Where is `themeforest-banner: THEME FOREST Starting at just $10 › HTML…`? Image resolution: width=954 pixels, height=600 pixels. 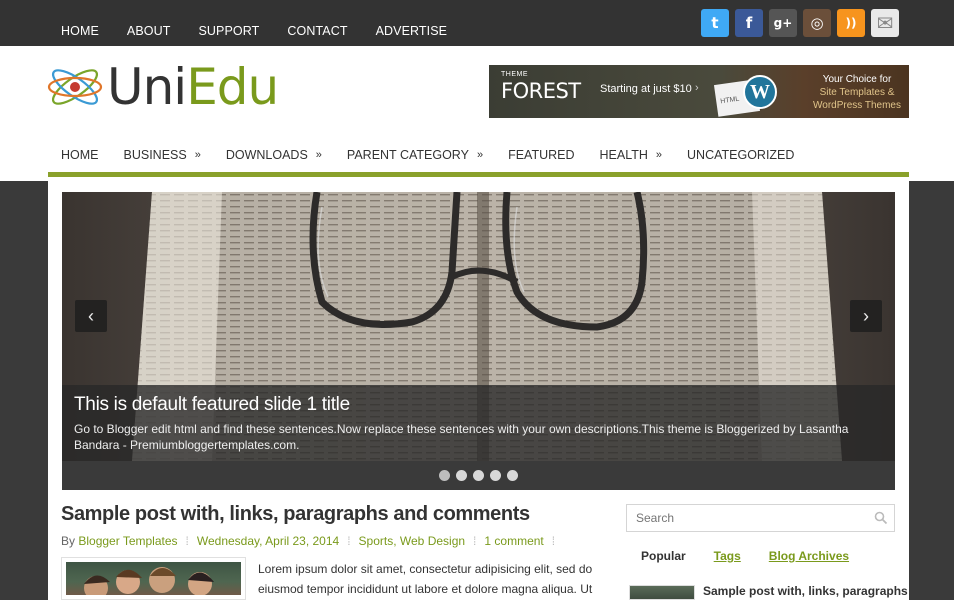
themeforest-banner: THEME FOREST Starting at just $10 › HTML… is located at coordinates (699, 91).